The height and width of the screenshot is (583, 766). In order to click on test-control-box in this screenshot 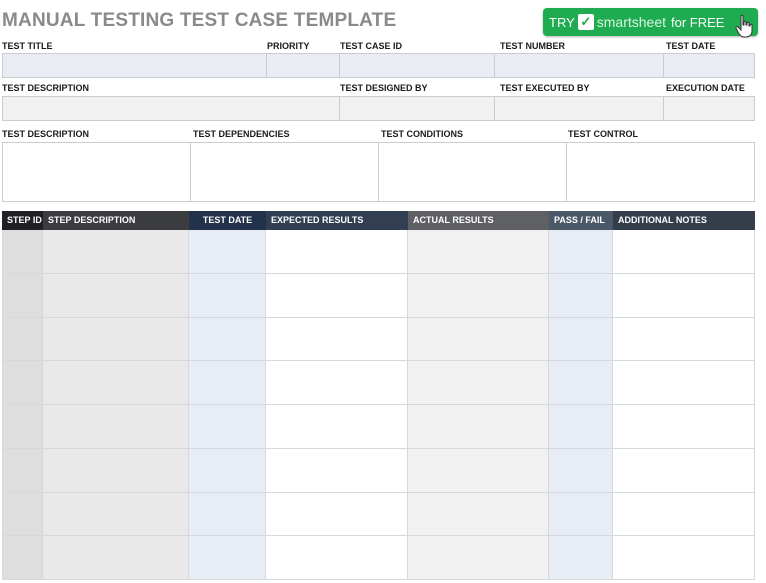, I will do `click(660, 172)`.